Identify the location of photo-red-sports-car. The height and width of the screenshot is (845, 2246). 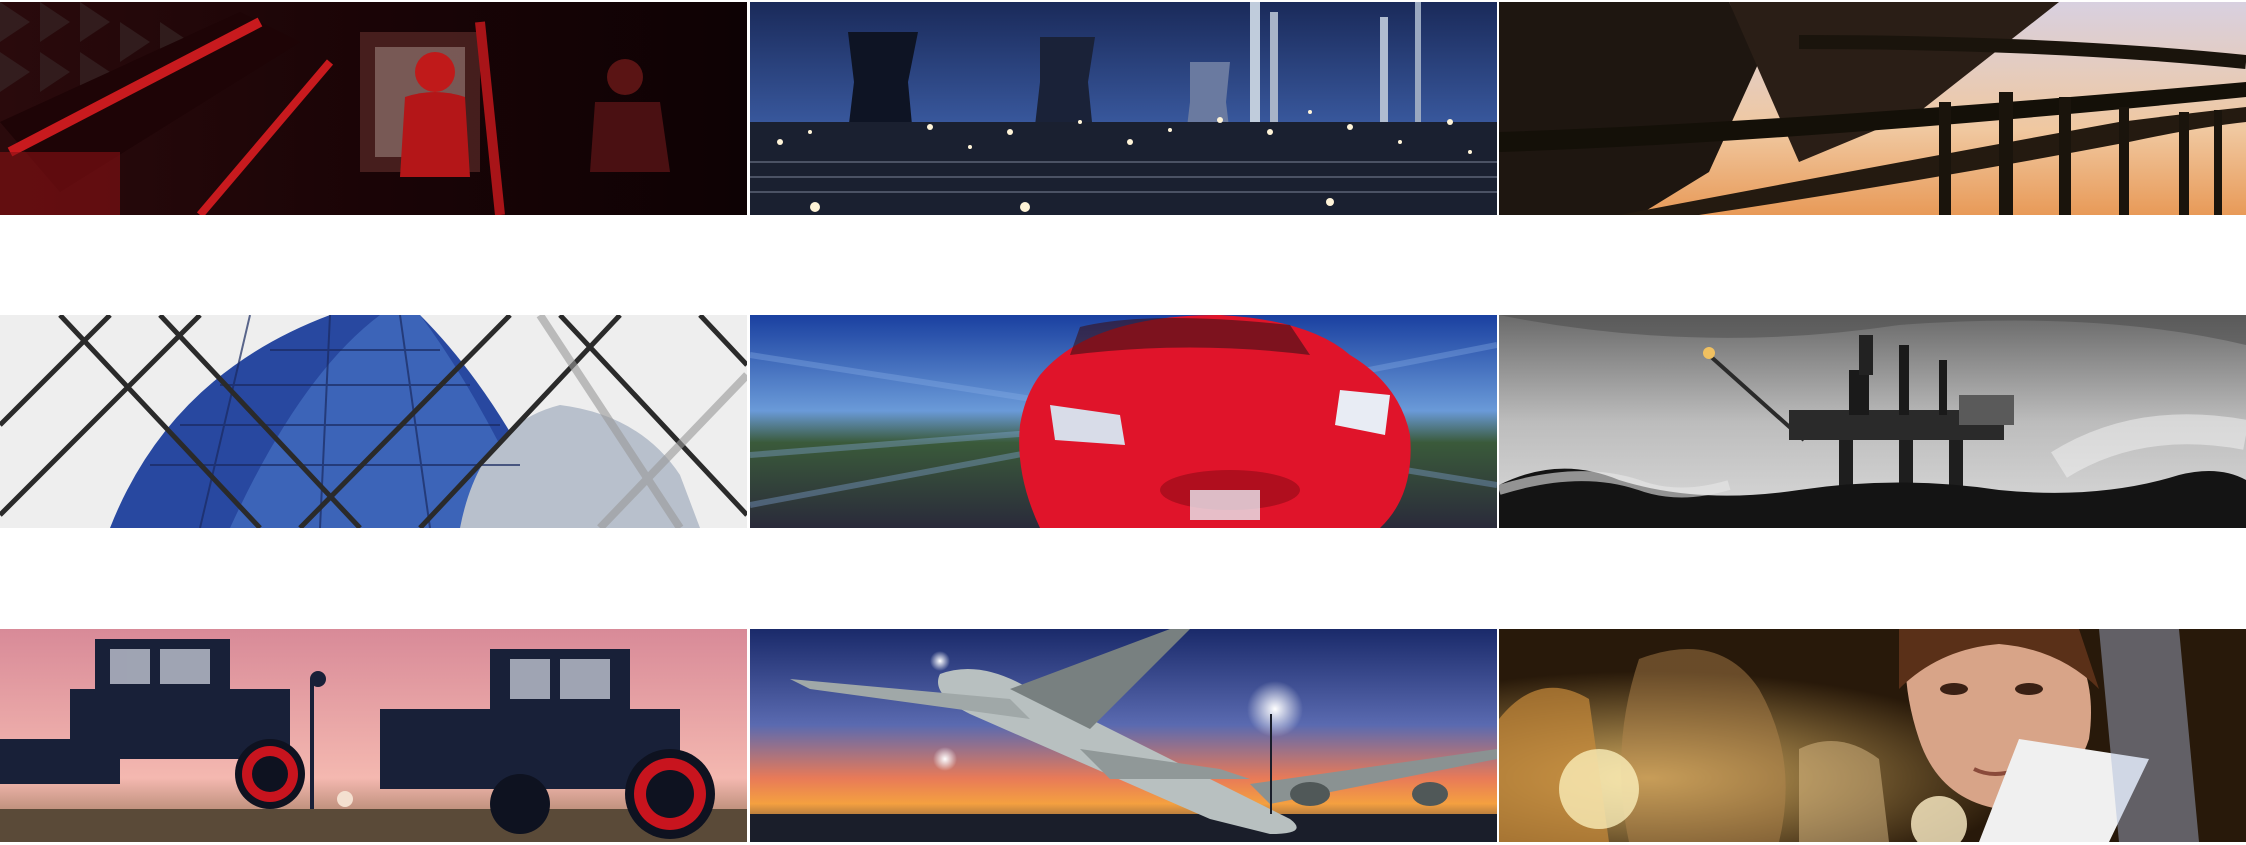
(1123, 421).